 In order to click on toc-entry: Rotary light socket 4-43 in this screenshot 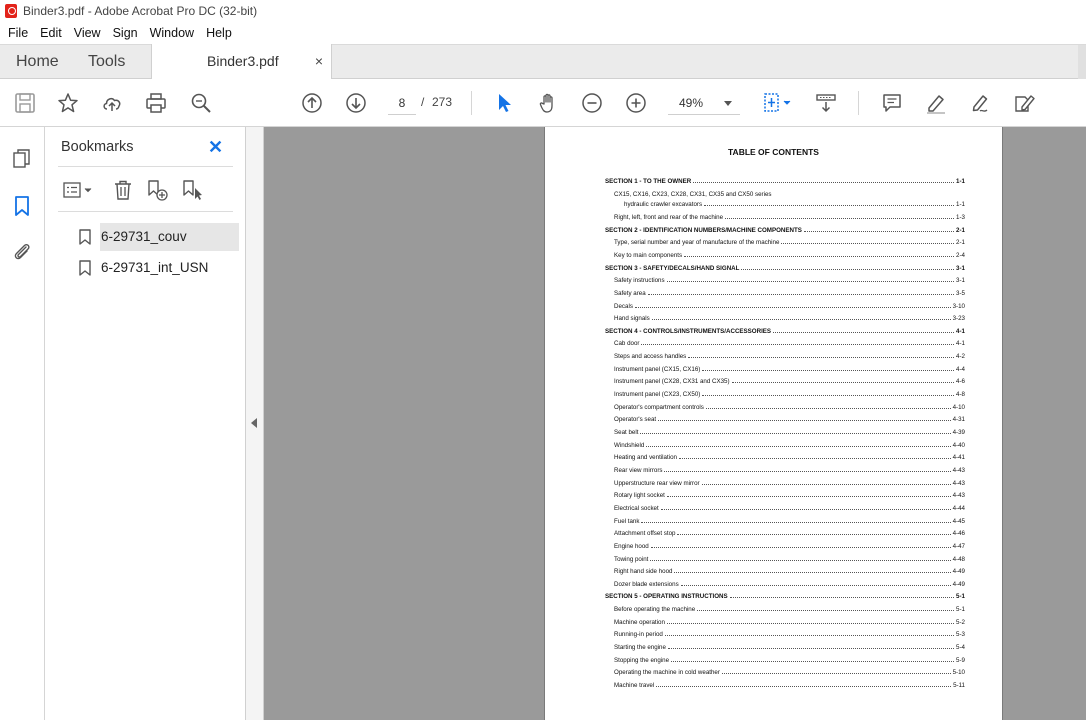, I will do `click(789, 494)`.